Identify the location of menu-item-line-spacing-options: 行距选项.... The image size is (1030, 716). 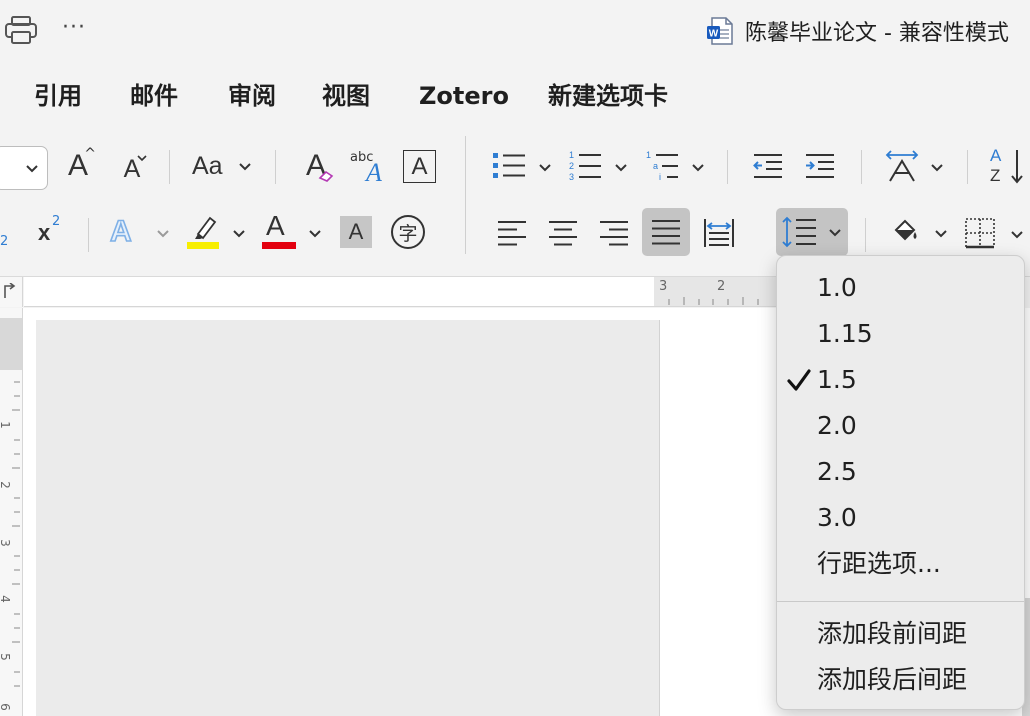
(900, 564).